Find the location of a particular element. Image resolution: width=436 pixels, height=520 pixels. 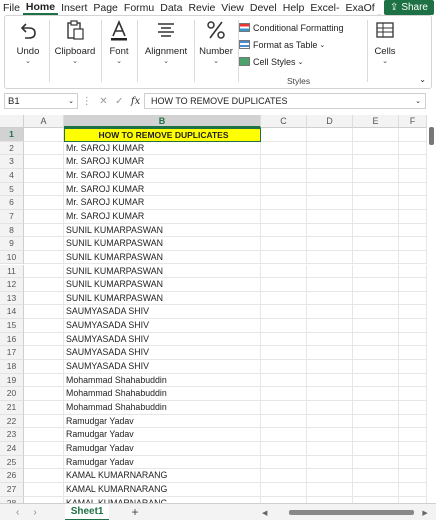

menu-tab-view: View is located at coordinates (232, 8).